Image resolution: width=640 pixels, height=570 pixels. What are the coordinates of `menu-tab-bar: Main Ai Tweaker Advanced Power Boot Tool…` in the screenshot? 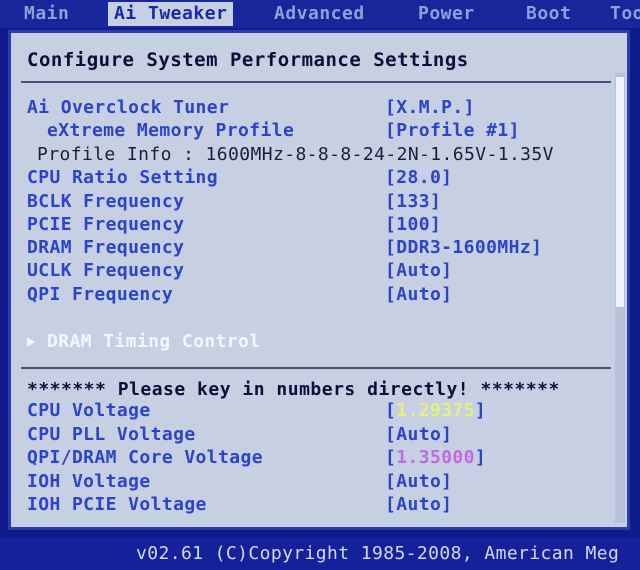 It's located at (320, 14).